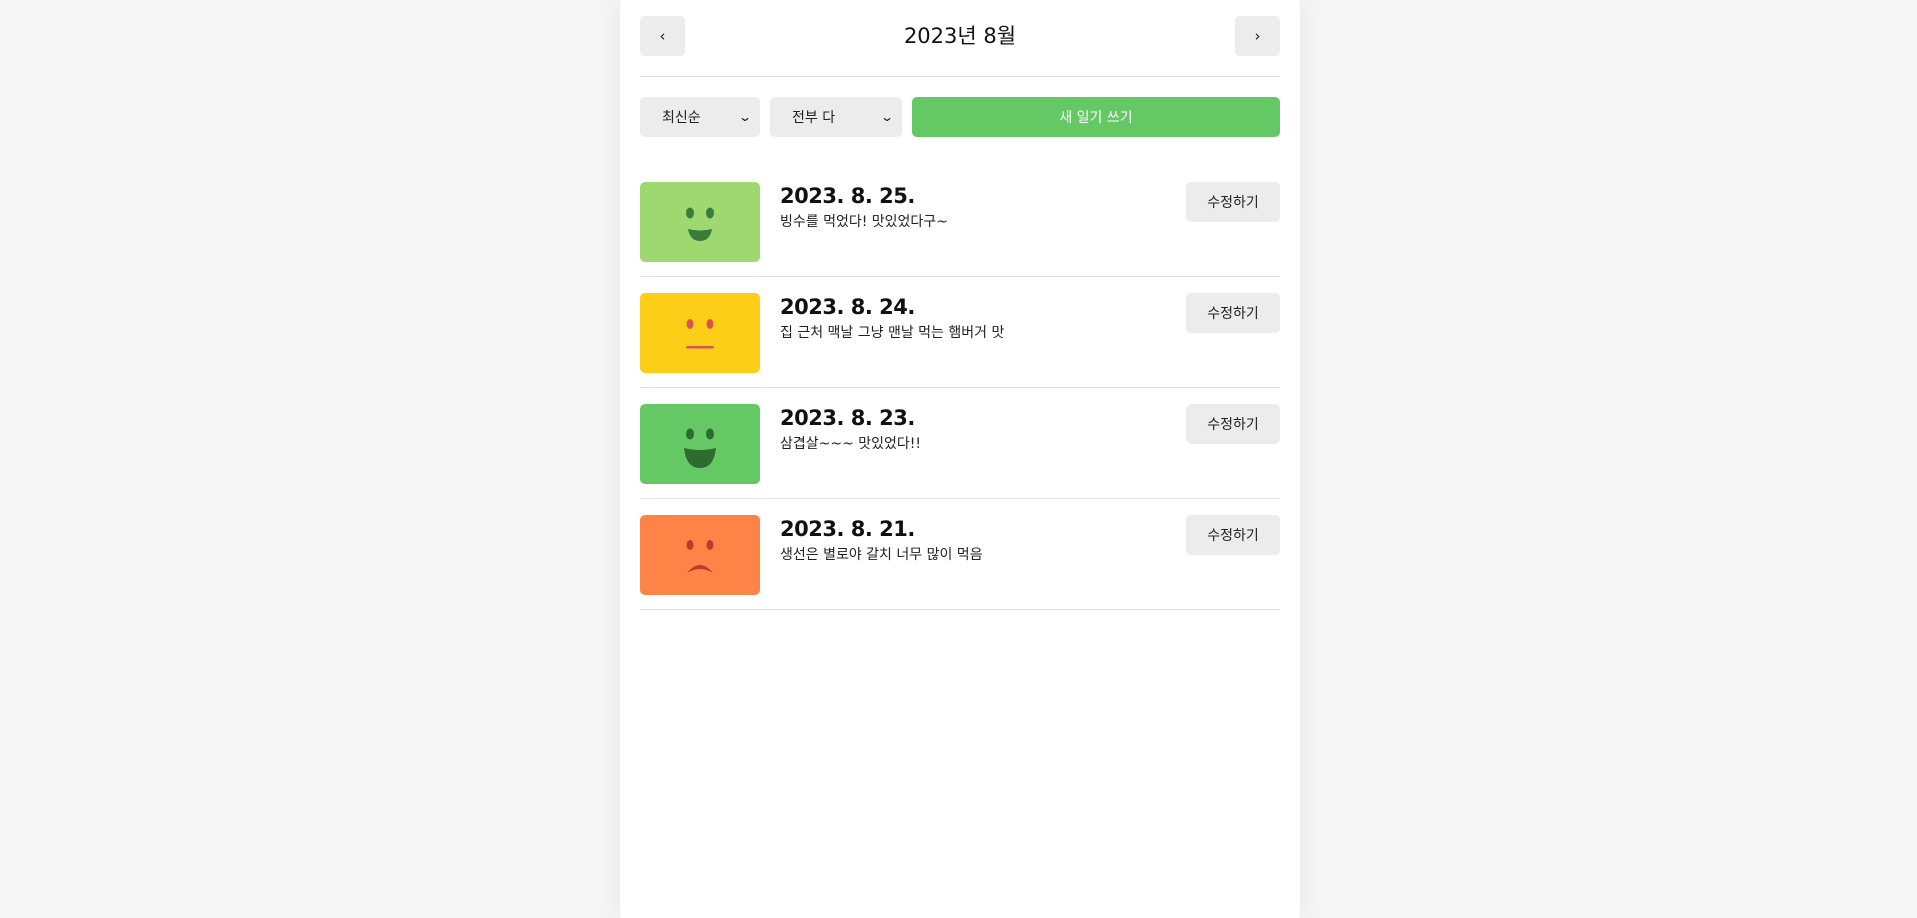  Describe the element at coordinates (1096, 117) in the screenshot. I see `new-diary-button: 새 일기 쓰기` at that location.